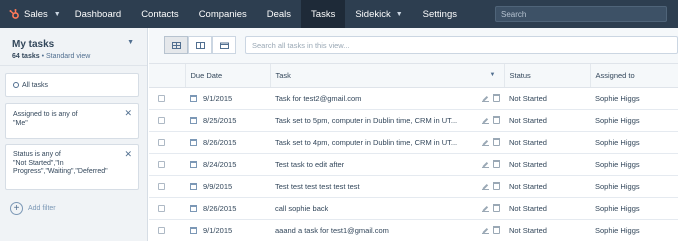  What do you see at coordinates (73, 47) in the screenshot?
I see `view-selector: My tasks ▼ 64 tasks • Standard view` at bounding box center [73, 47].